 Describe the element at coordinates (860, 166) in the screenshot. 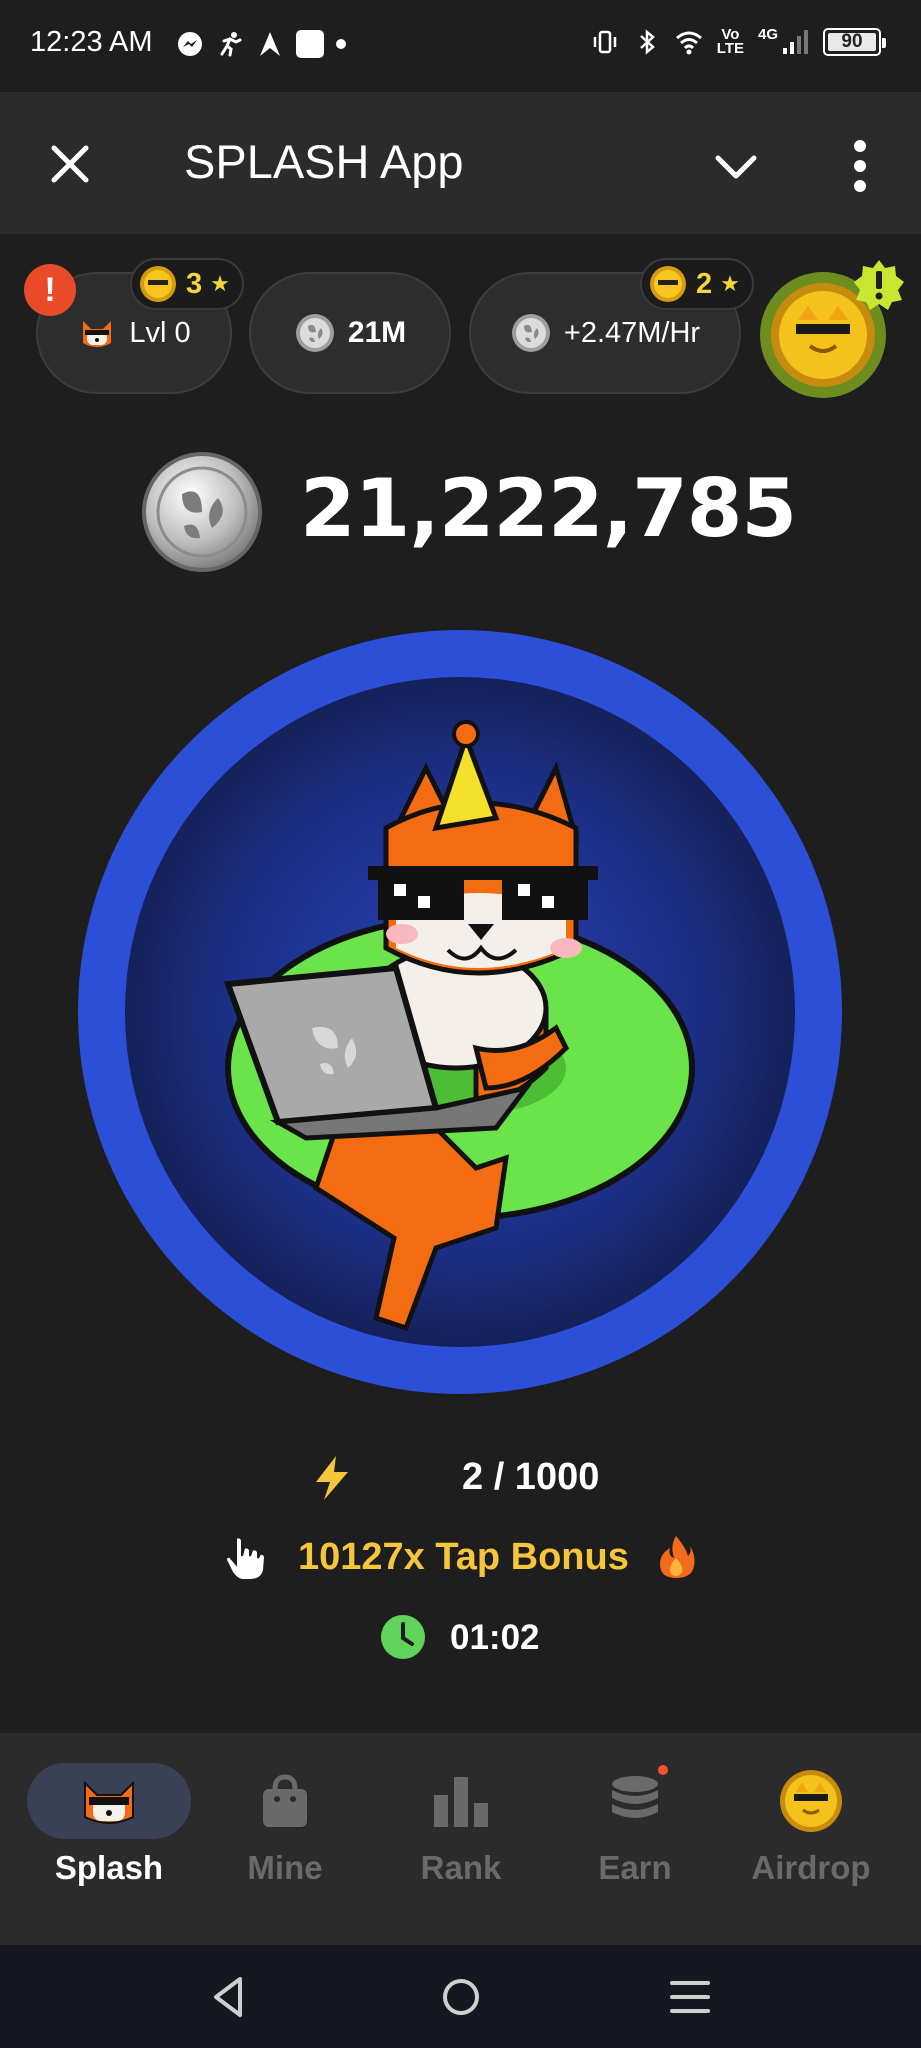

I see `more-menu-icon` at that location.